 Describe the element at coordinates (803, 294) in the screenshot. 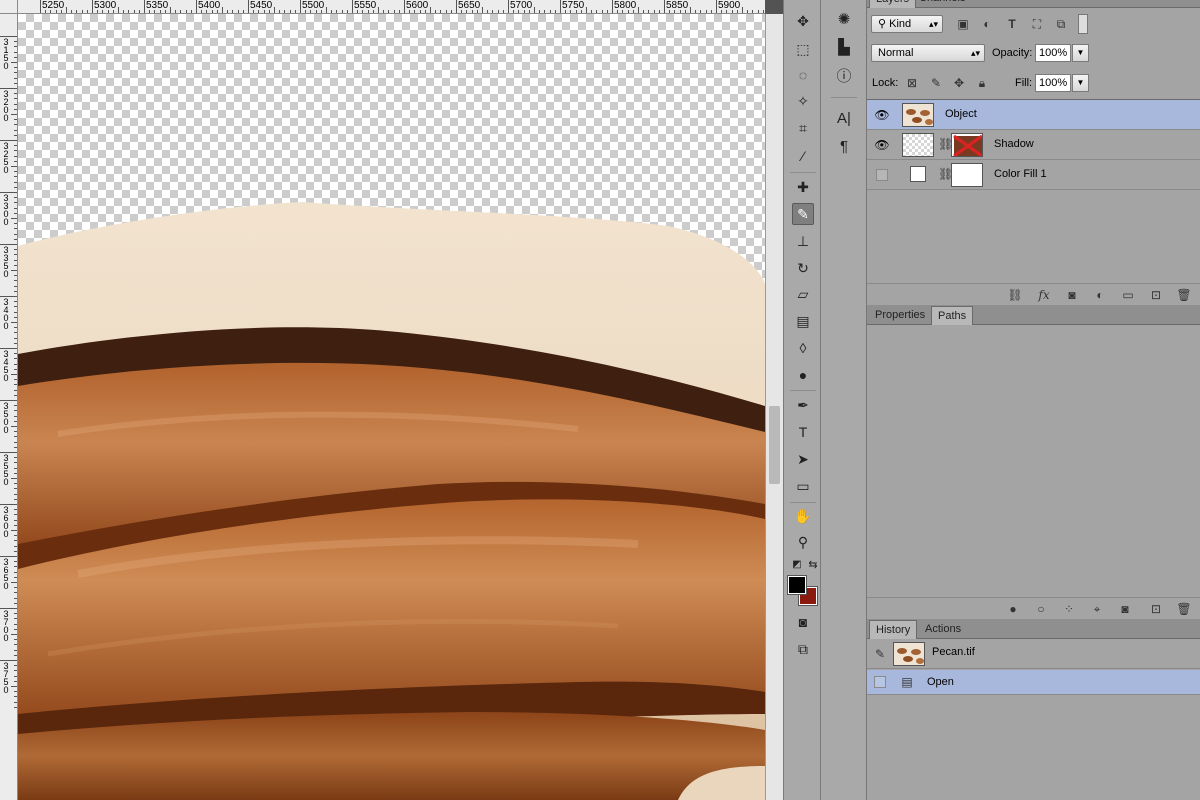

I see `eraser-icon: ▱` at that location.